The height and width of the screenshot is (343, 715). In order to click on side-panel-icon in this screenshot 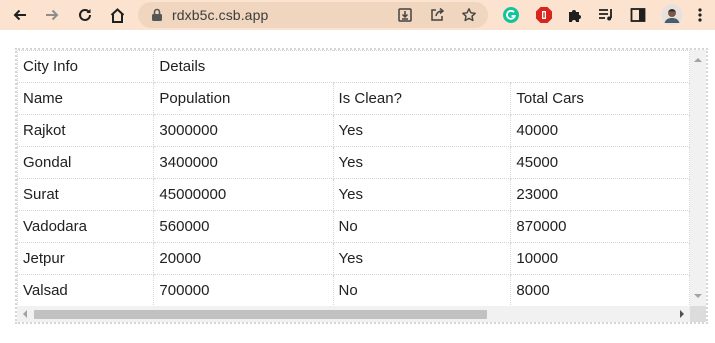, I will do `click(638, 15)`.